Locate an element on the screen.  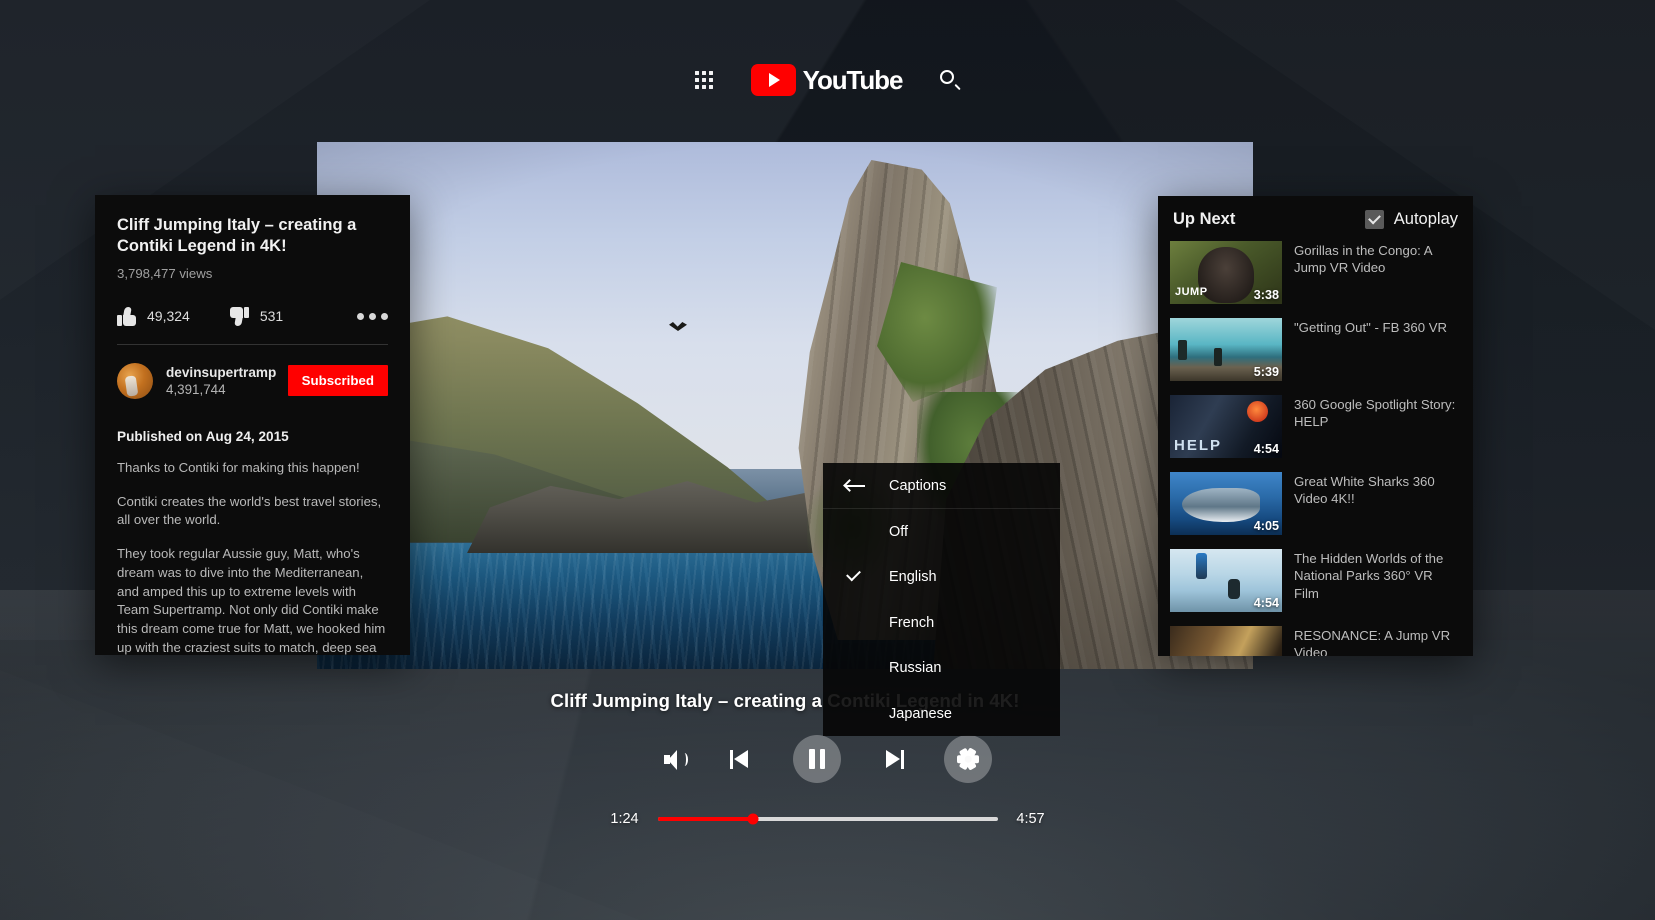
youtube-logo: YouTube is located at coordinates (827, 80).